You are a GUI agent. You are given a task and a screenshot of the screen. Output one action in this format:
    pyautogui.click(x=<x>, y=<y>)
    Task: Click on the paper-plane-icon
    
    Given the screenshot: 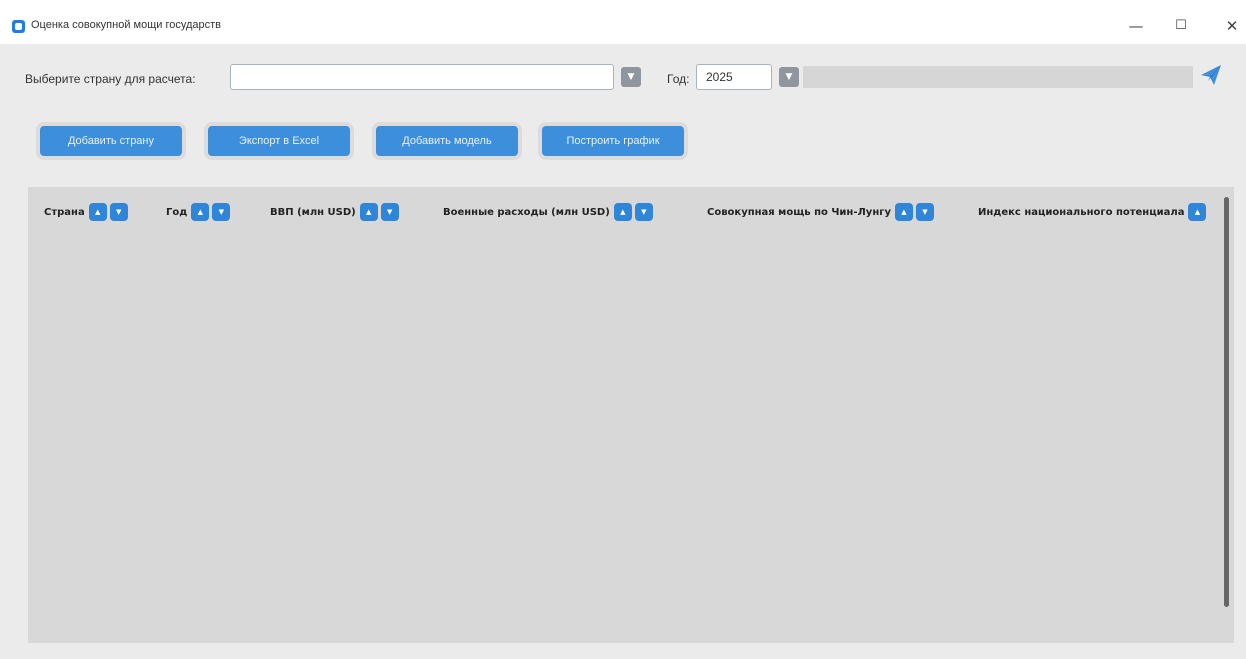 What is the action you would take?
    pyautogui.click(x=1211, y=75)
    